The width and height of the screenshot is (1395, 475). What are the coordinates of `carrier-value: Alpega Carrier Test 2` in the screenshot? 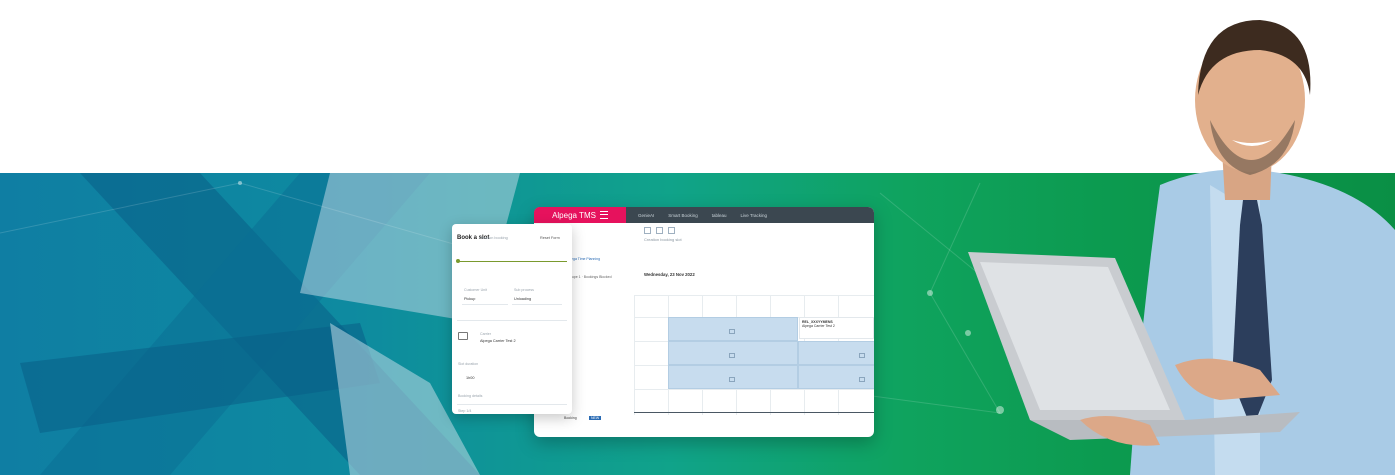 It's located at (498, 341).